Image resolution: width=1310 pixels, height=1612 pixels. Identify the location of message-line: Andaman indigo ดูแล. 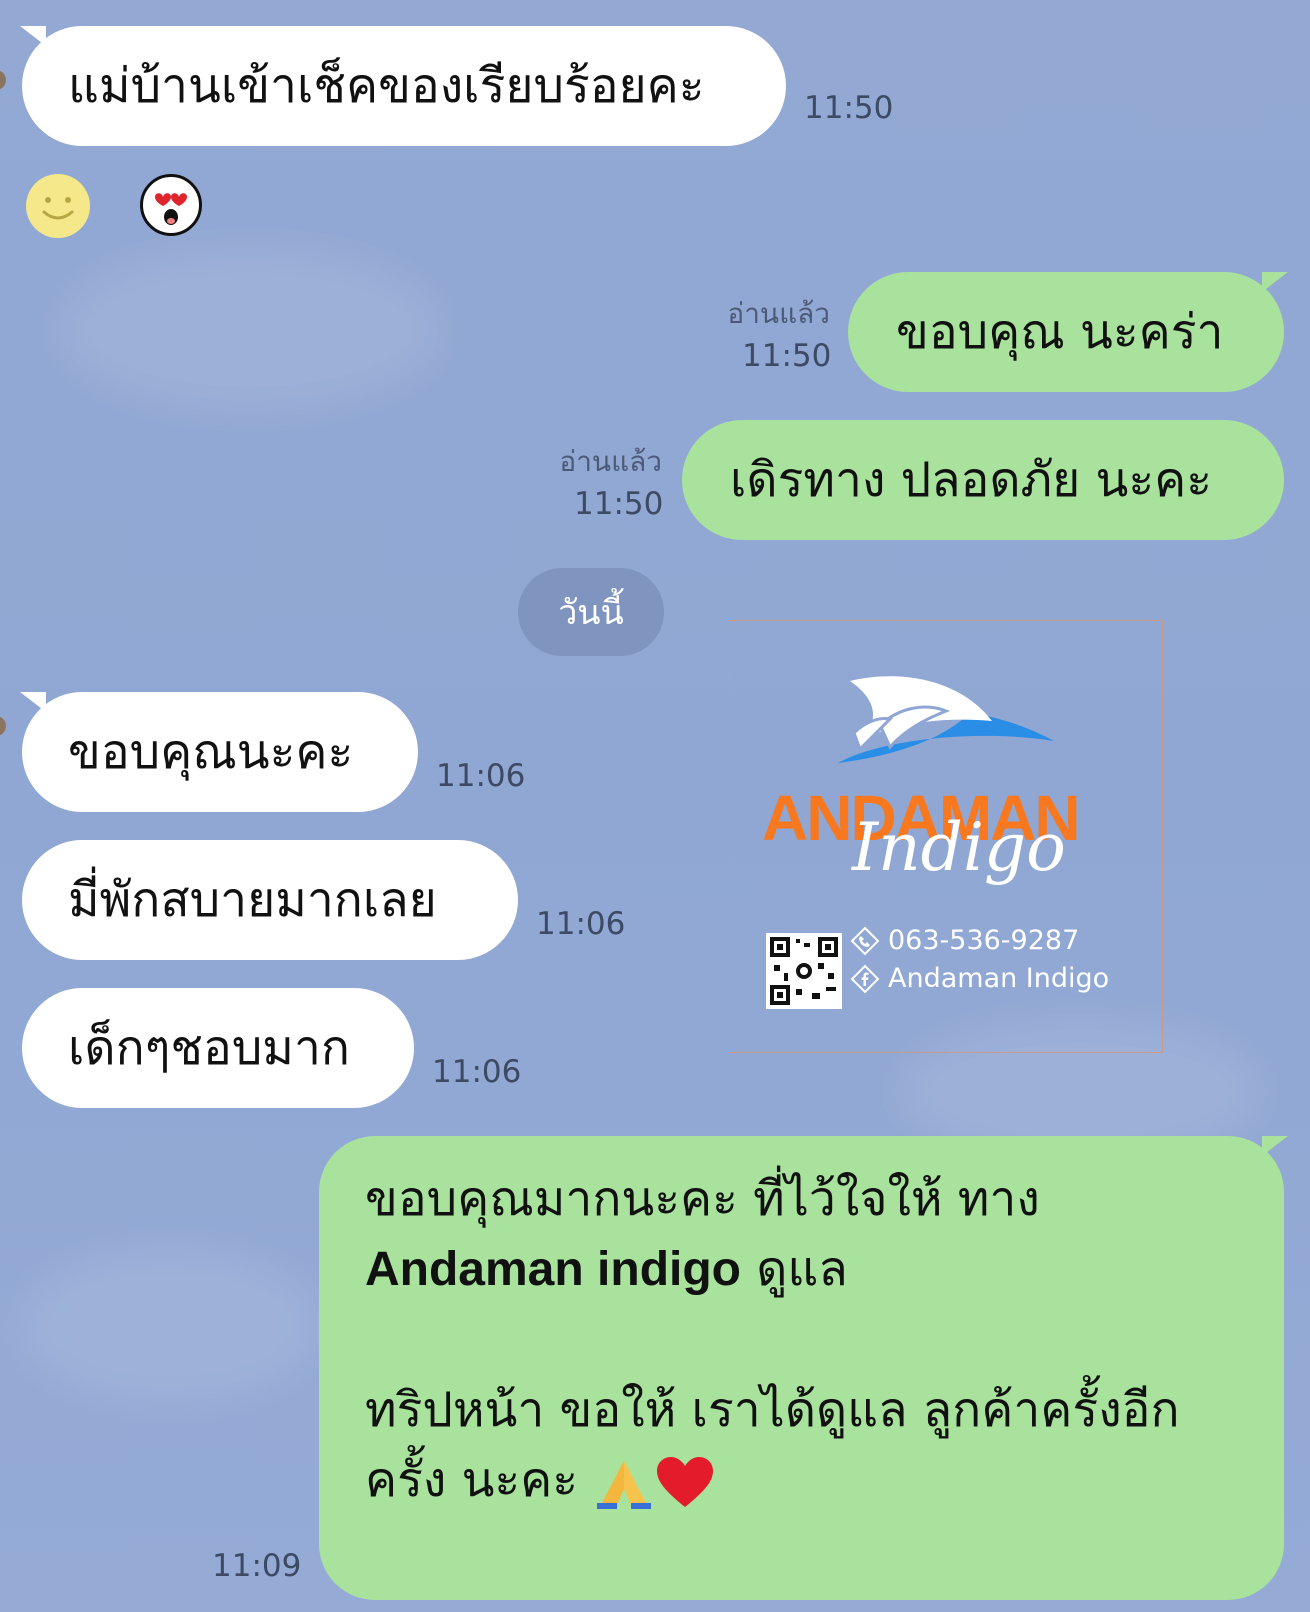
(804, 1269).